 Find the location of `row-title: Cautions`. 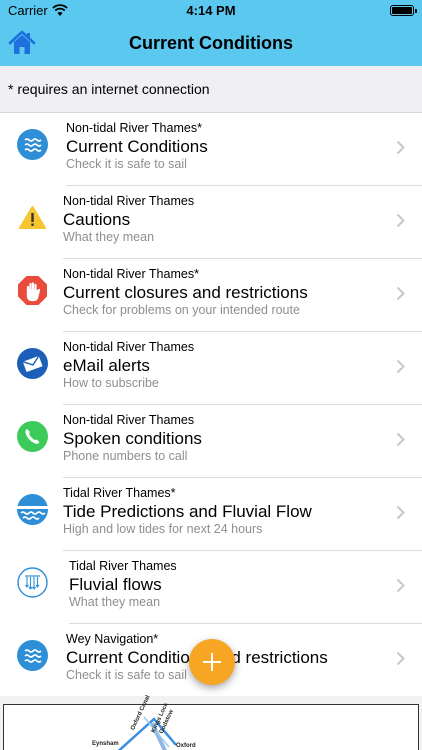

row-title: Cautions is located at coordinates (97, 219).